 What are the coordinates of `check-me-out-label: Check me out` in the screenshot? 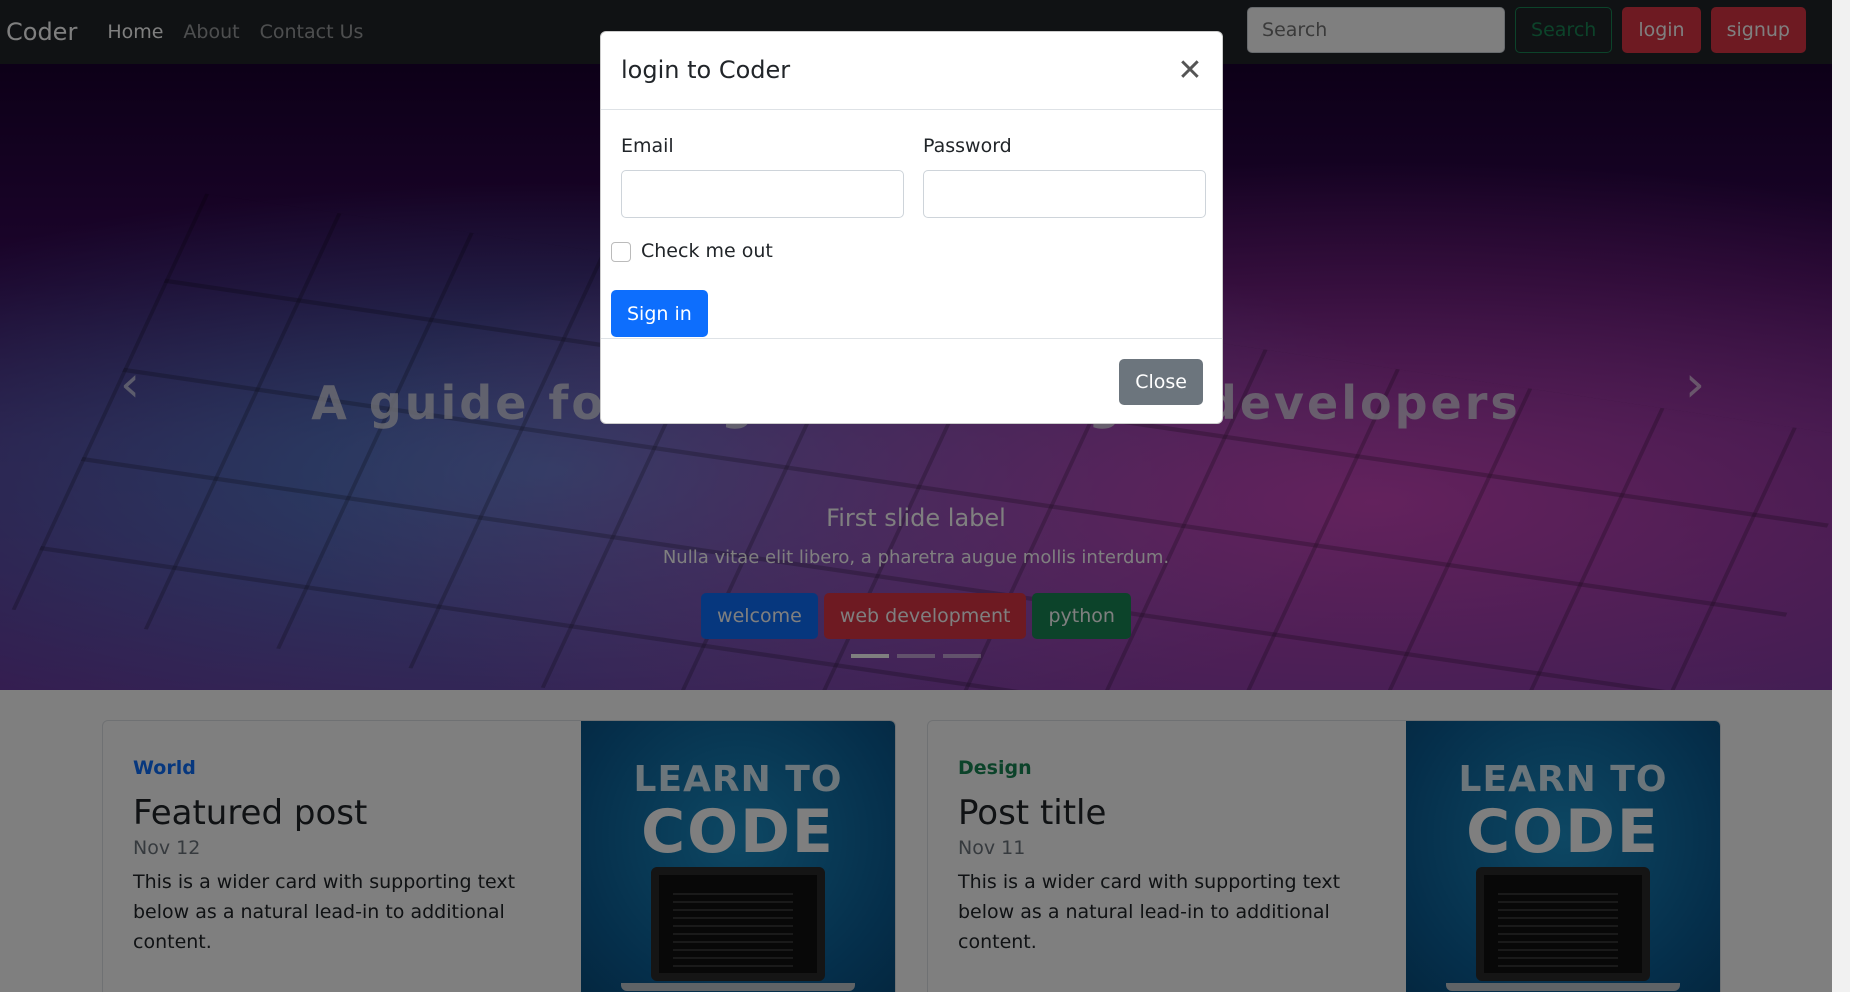 It's located at (707, 251).